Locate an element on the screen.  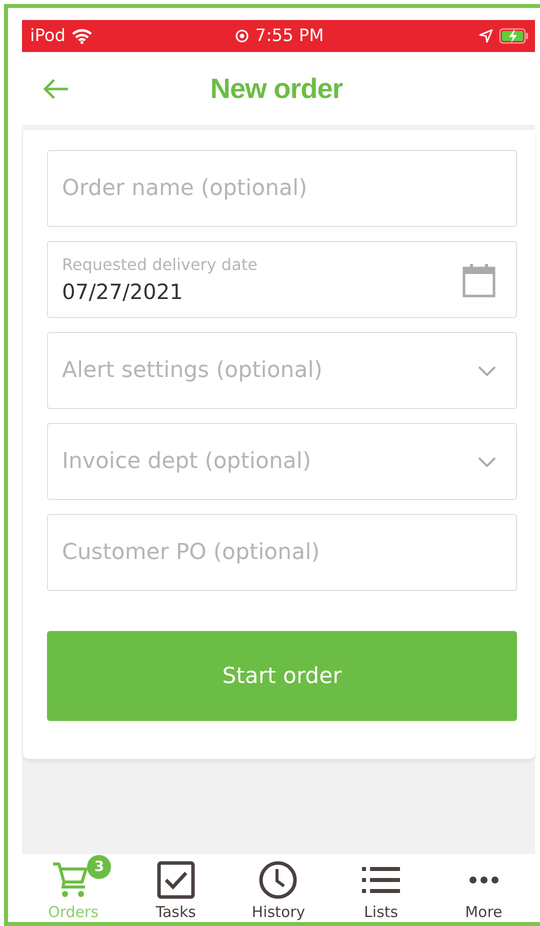
tab: Lists is located at coordinates (381, 888).